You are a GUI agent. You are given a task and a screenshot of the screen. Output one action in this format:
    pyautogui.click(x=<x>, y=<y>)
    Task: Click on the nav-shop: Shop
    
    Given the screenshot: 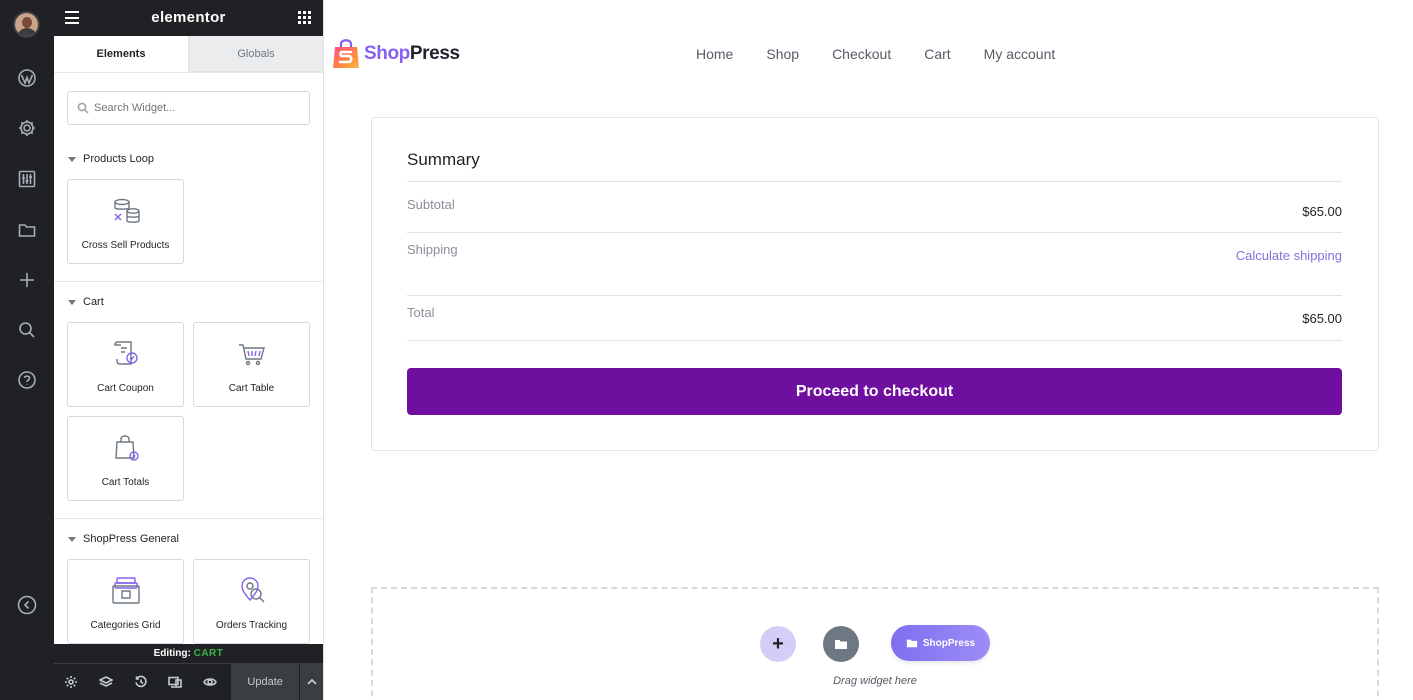 What is the action you would take?
    pyautogui.click(x=782, y=54)
    